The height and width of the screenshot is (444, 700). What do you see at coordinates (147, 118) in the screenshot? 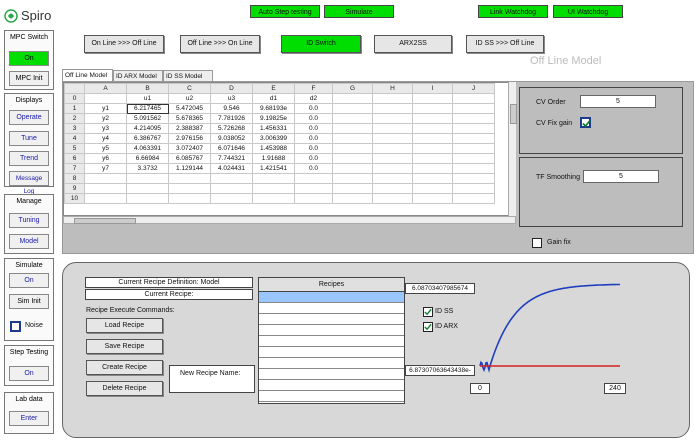
I see `sheet-cell: 5.091562` at bounding box center [147, 118].